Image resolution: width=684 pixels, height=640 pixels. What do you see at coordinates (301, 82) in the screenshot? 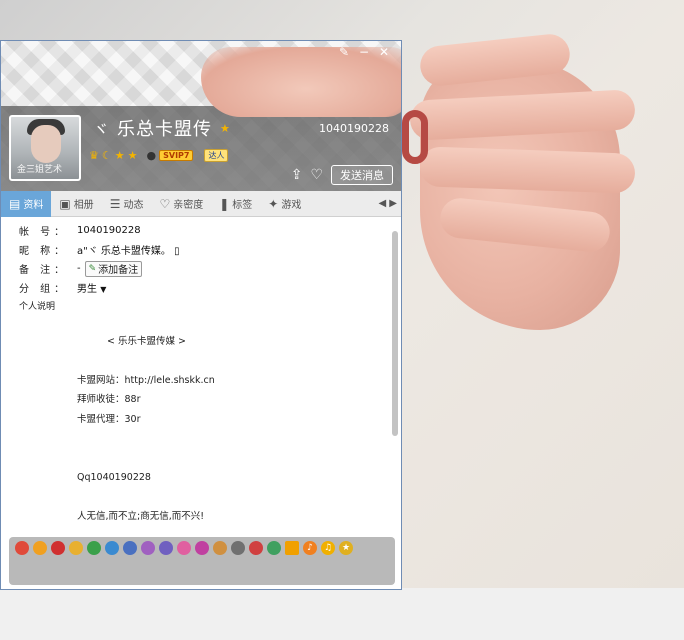
I see `header-thumb-overlay` at bounding box center [301, 82].